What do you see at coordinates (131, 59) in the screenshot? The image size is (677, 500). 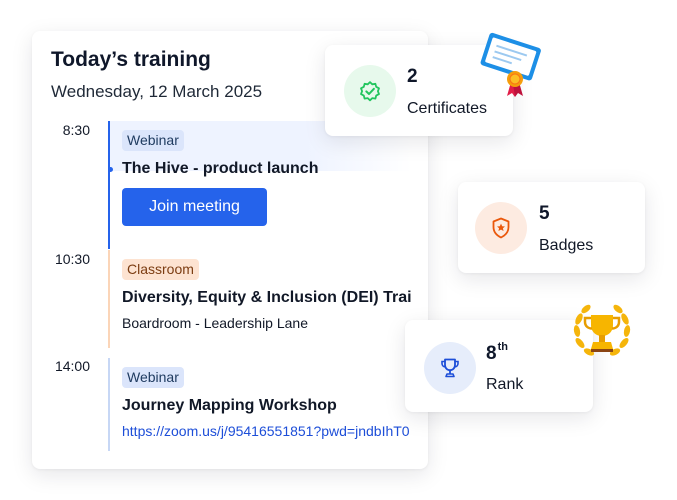 I see `training-title: Today’s training` at bounding box center [131, 59].